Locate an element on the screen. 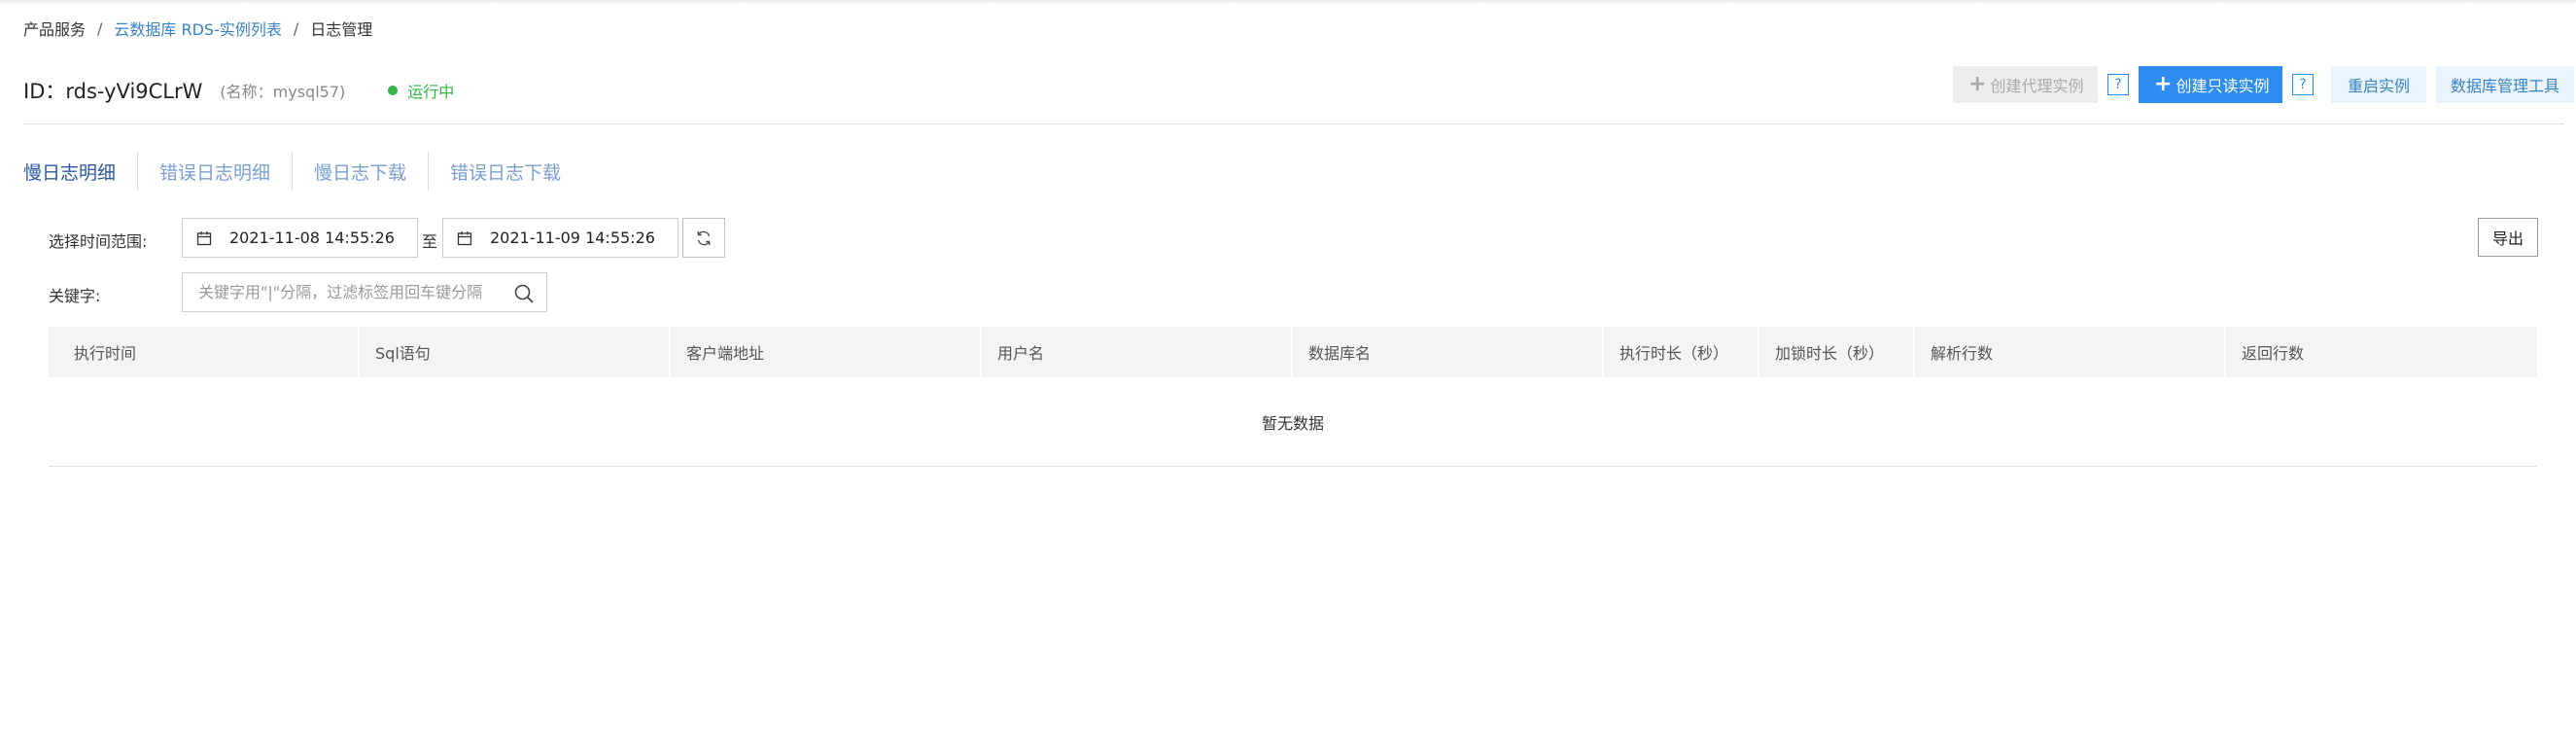  column-header-client-address: 客户端地址 is located at coordinates (826, 352).